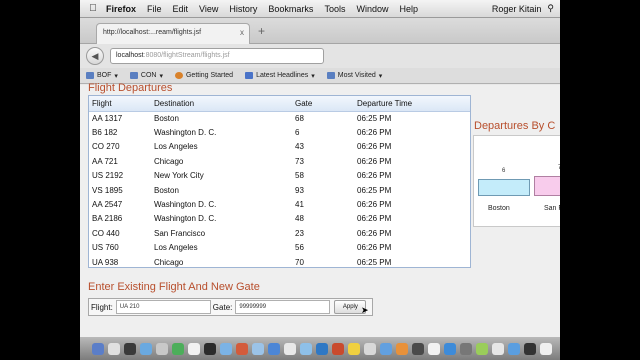  Describe the element at coordinates (299, 219) in the screenshot. I see `cell-gate: 48` at that location.